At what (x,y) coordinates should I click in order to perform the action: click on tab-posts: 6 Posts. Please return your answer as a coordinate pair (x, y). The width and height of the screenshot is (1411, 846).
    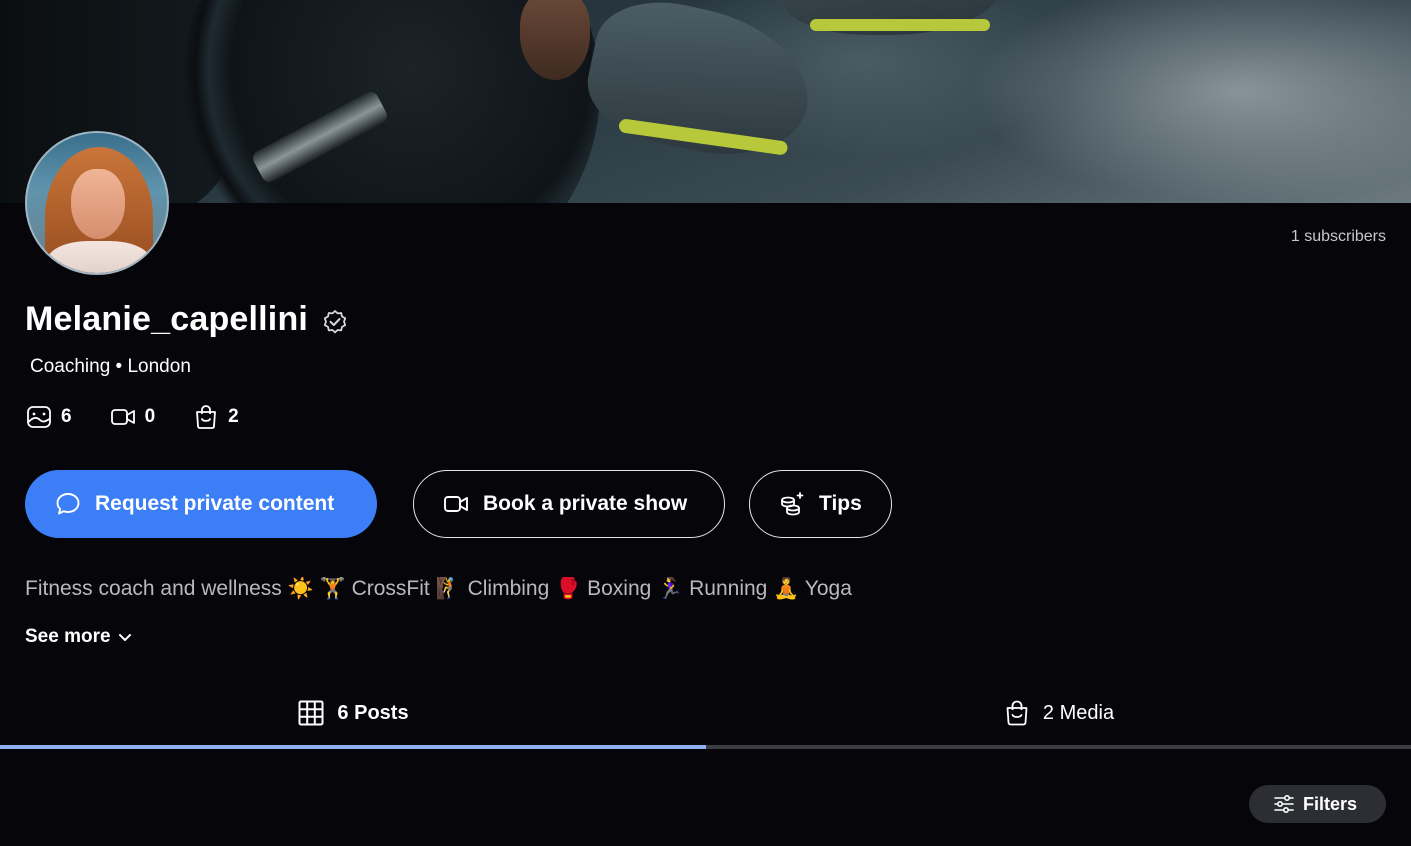
    Looking at the image, I should click on (353, 713).